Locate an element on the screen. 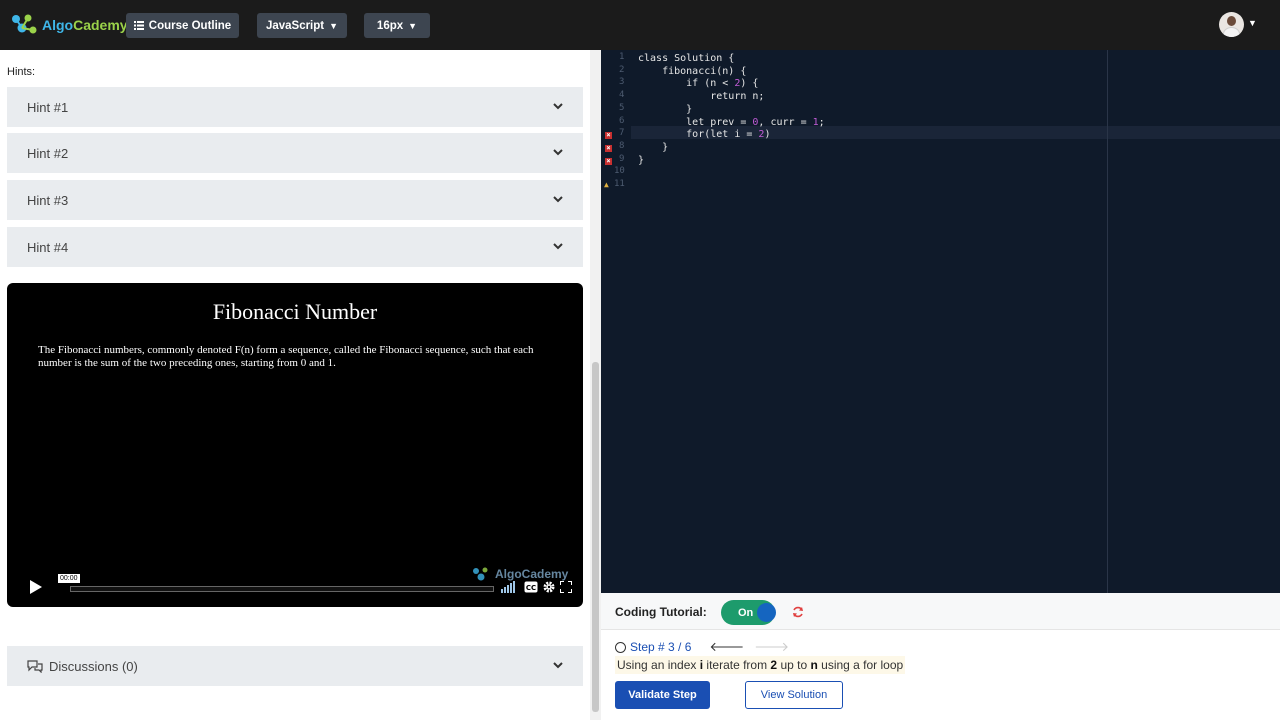  closed-captions-icon: CC is located at coordinates (531, 587).